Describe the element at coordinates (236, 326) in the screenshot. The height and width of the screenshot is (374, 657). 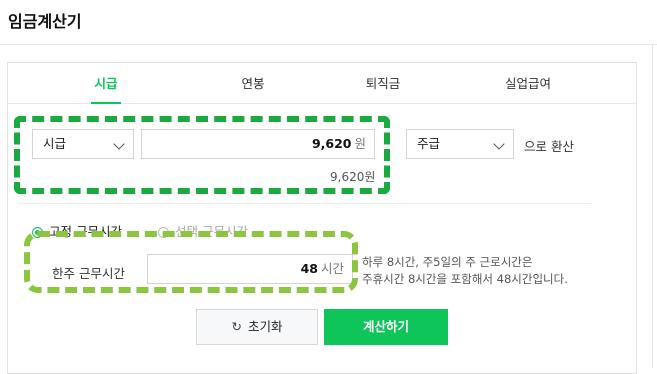
I see `refresh-icon: ↻` at that location.